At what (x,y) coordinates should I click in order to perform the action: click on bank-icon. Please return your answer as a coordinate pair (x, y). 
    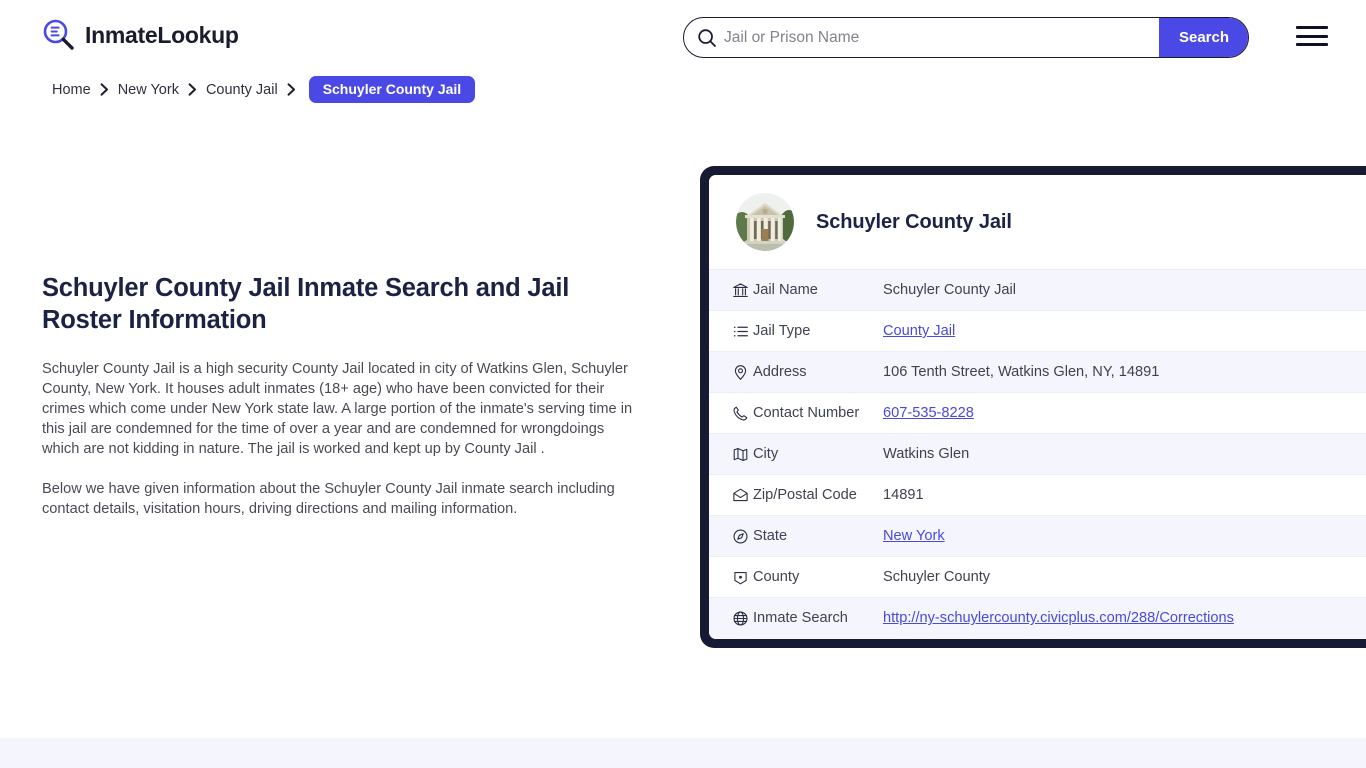
    Looking at the image, I should click on (731, 290).